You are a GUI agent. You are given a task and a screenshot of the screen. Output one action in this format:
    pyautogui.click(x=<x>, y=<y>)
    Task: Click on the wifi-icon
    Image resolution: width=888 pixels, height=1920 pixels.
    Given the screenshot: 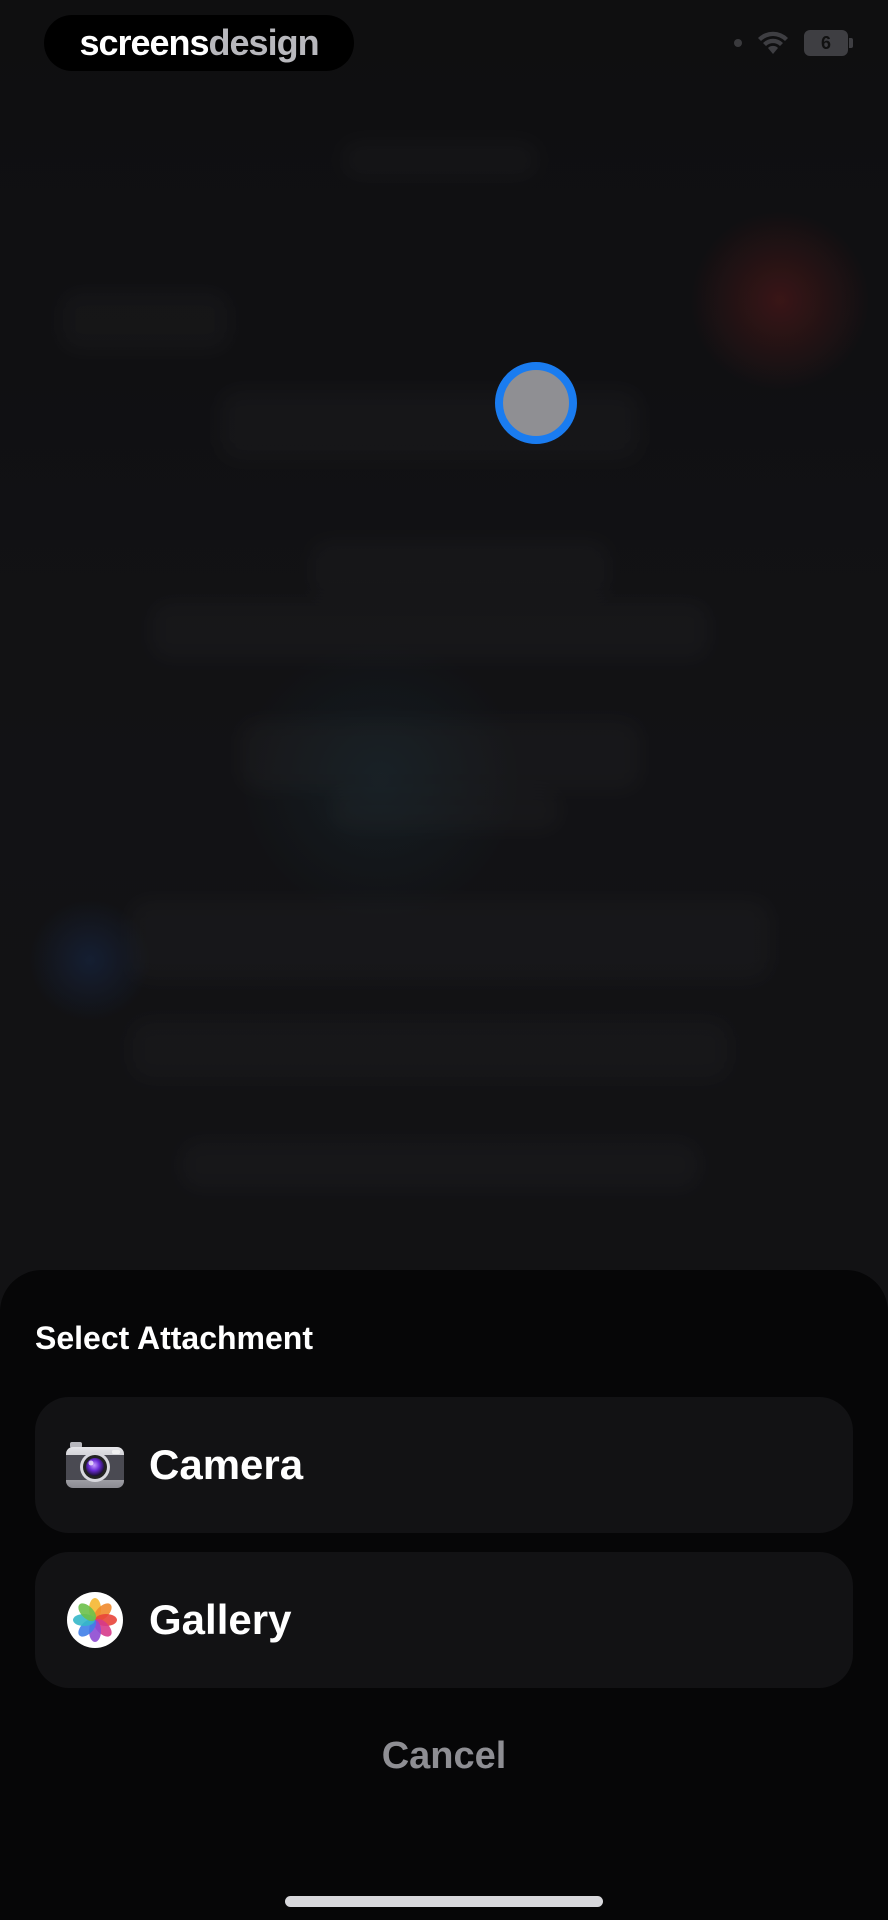 What is the action you would take?
    pyautogui.click(x=773, y=42)
    